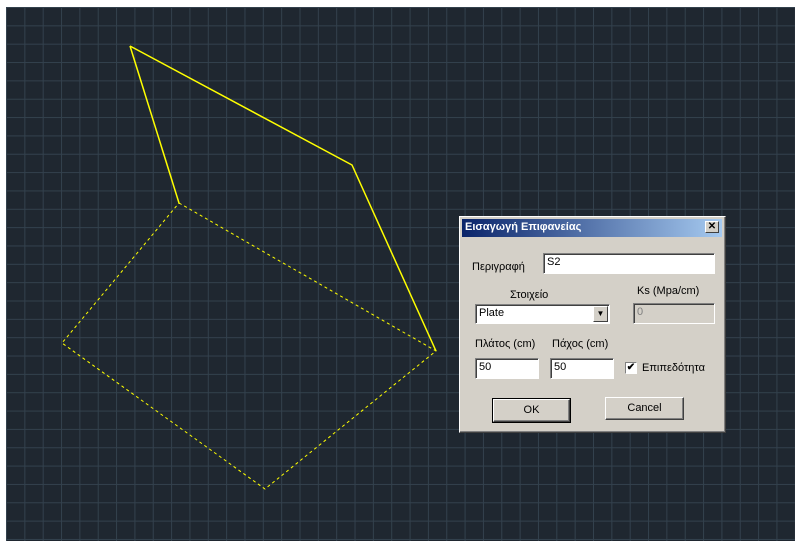 The image size is (801, 548). I want to click on dialog-title: Εισαγωγή Επιφανείας, so click(523, 227).